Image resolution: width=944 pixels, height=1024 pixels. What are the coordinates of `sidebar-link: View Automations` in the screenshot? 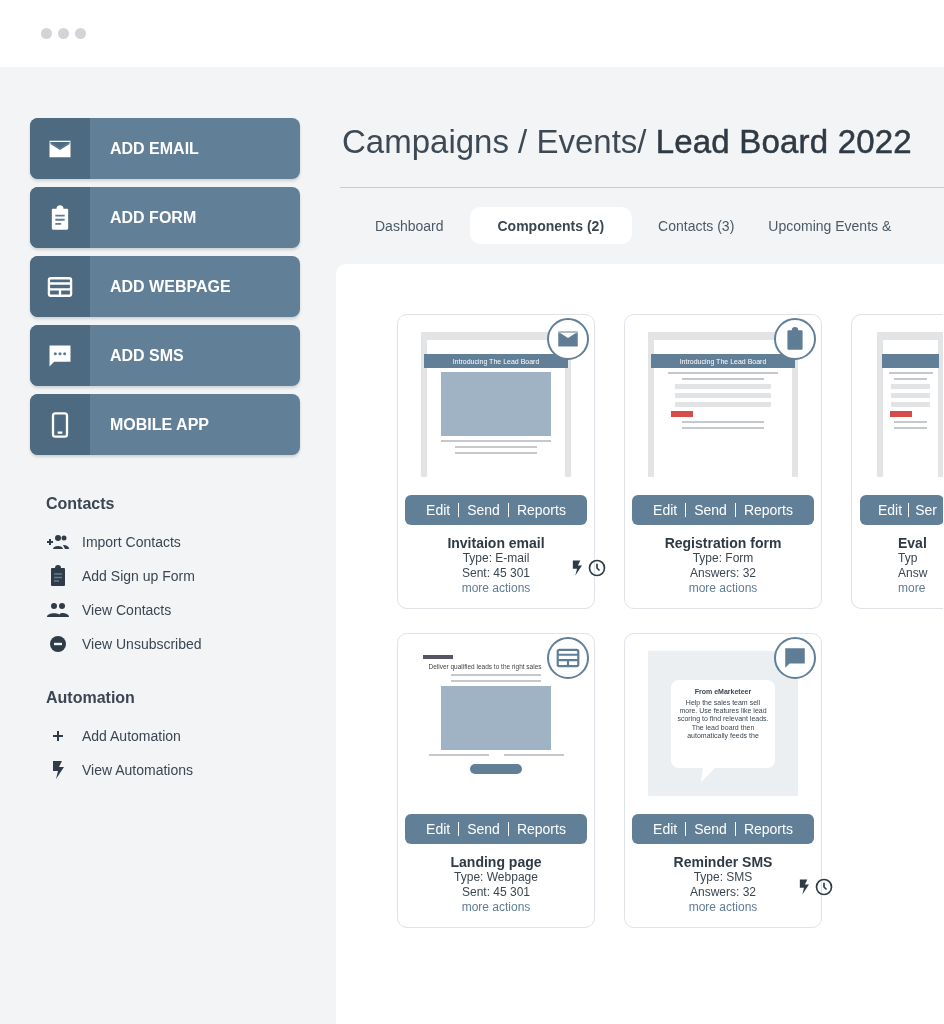 It's located at (120, 770).